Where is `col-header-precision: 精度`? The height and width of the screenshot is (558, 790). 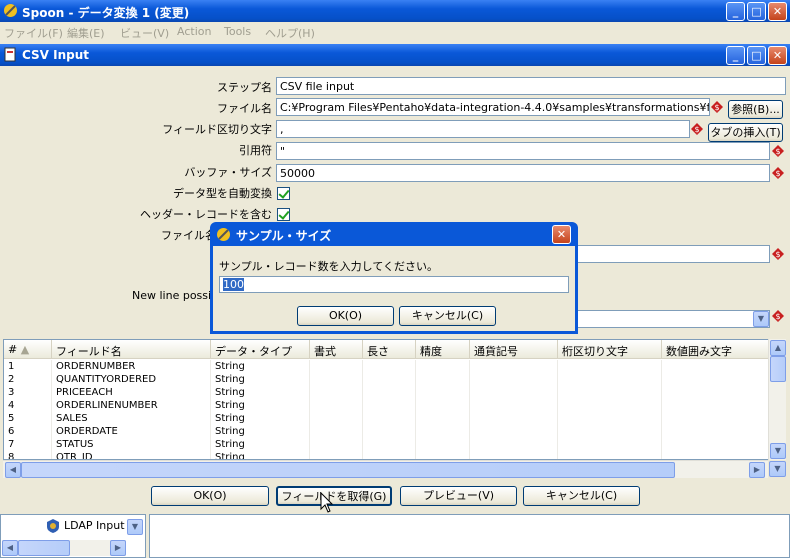
col-header-precision: 精度 is located at coordinates (443, 349).